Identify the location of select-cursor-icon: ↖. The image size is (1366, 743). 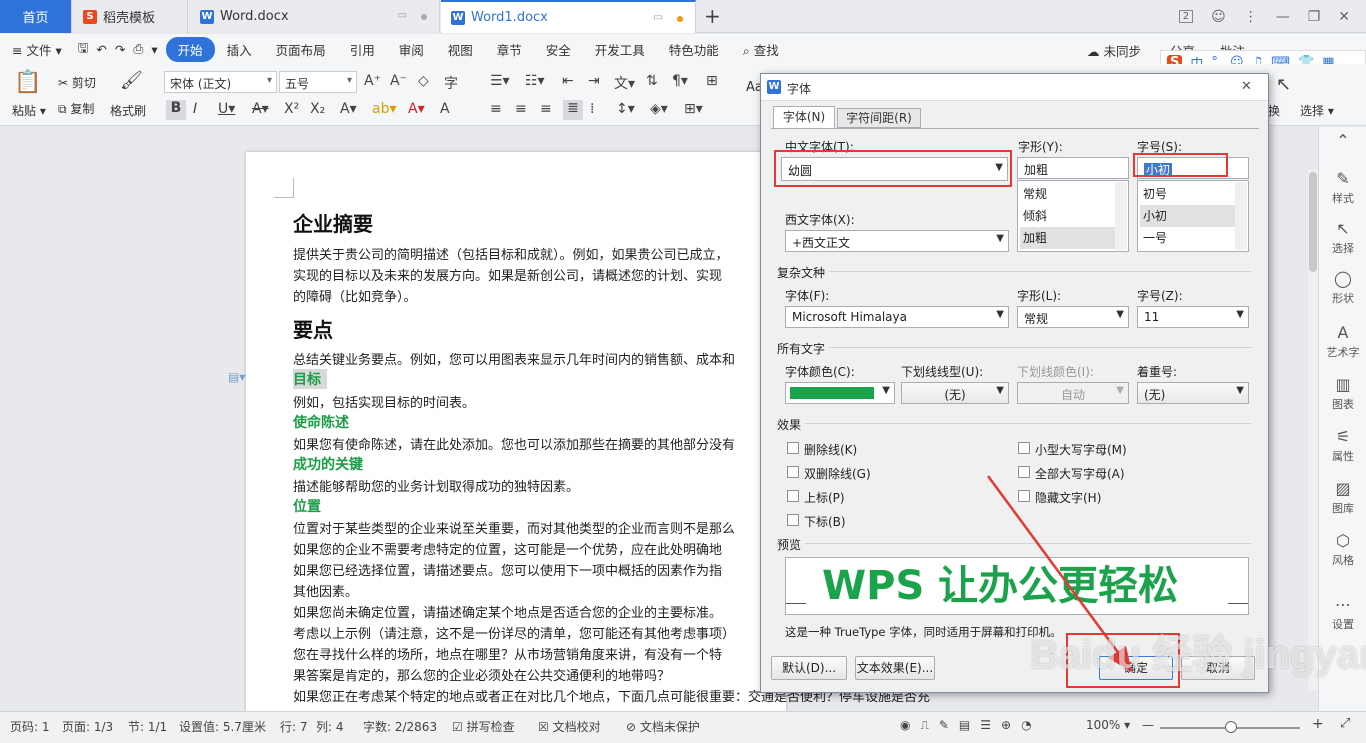
(1283, 84).